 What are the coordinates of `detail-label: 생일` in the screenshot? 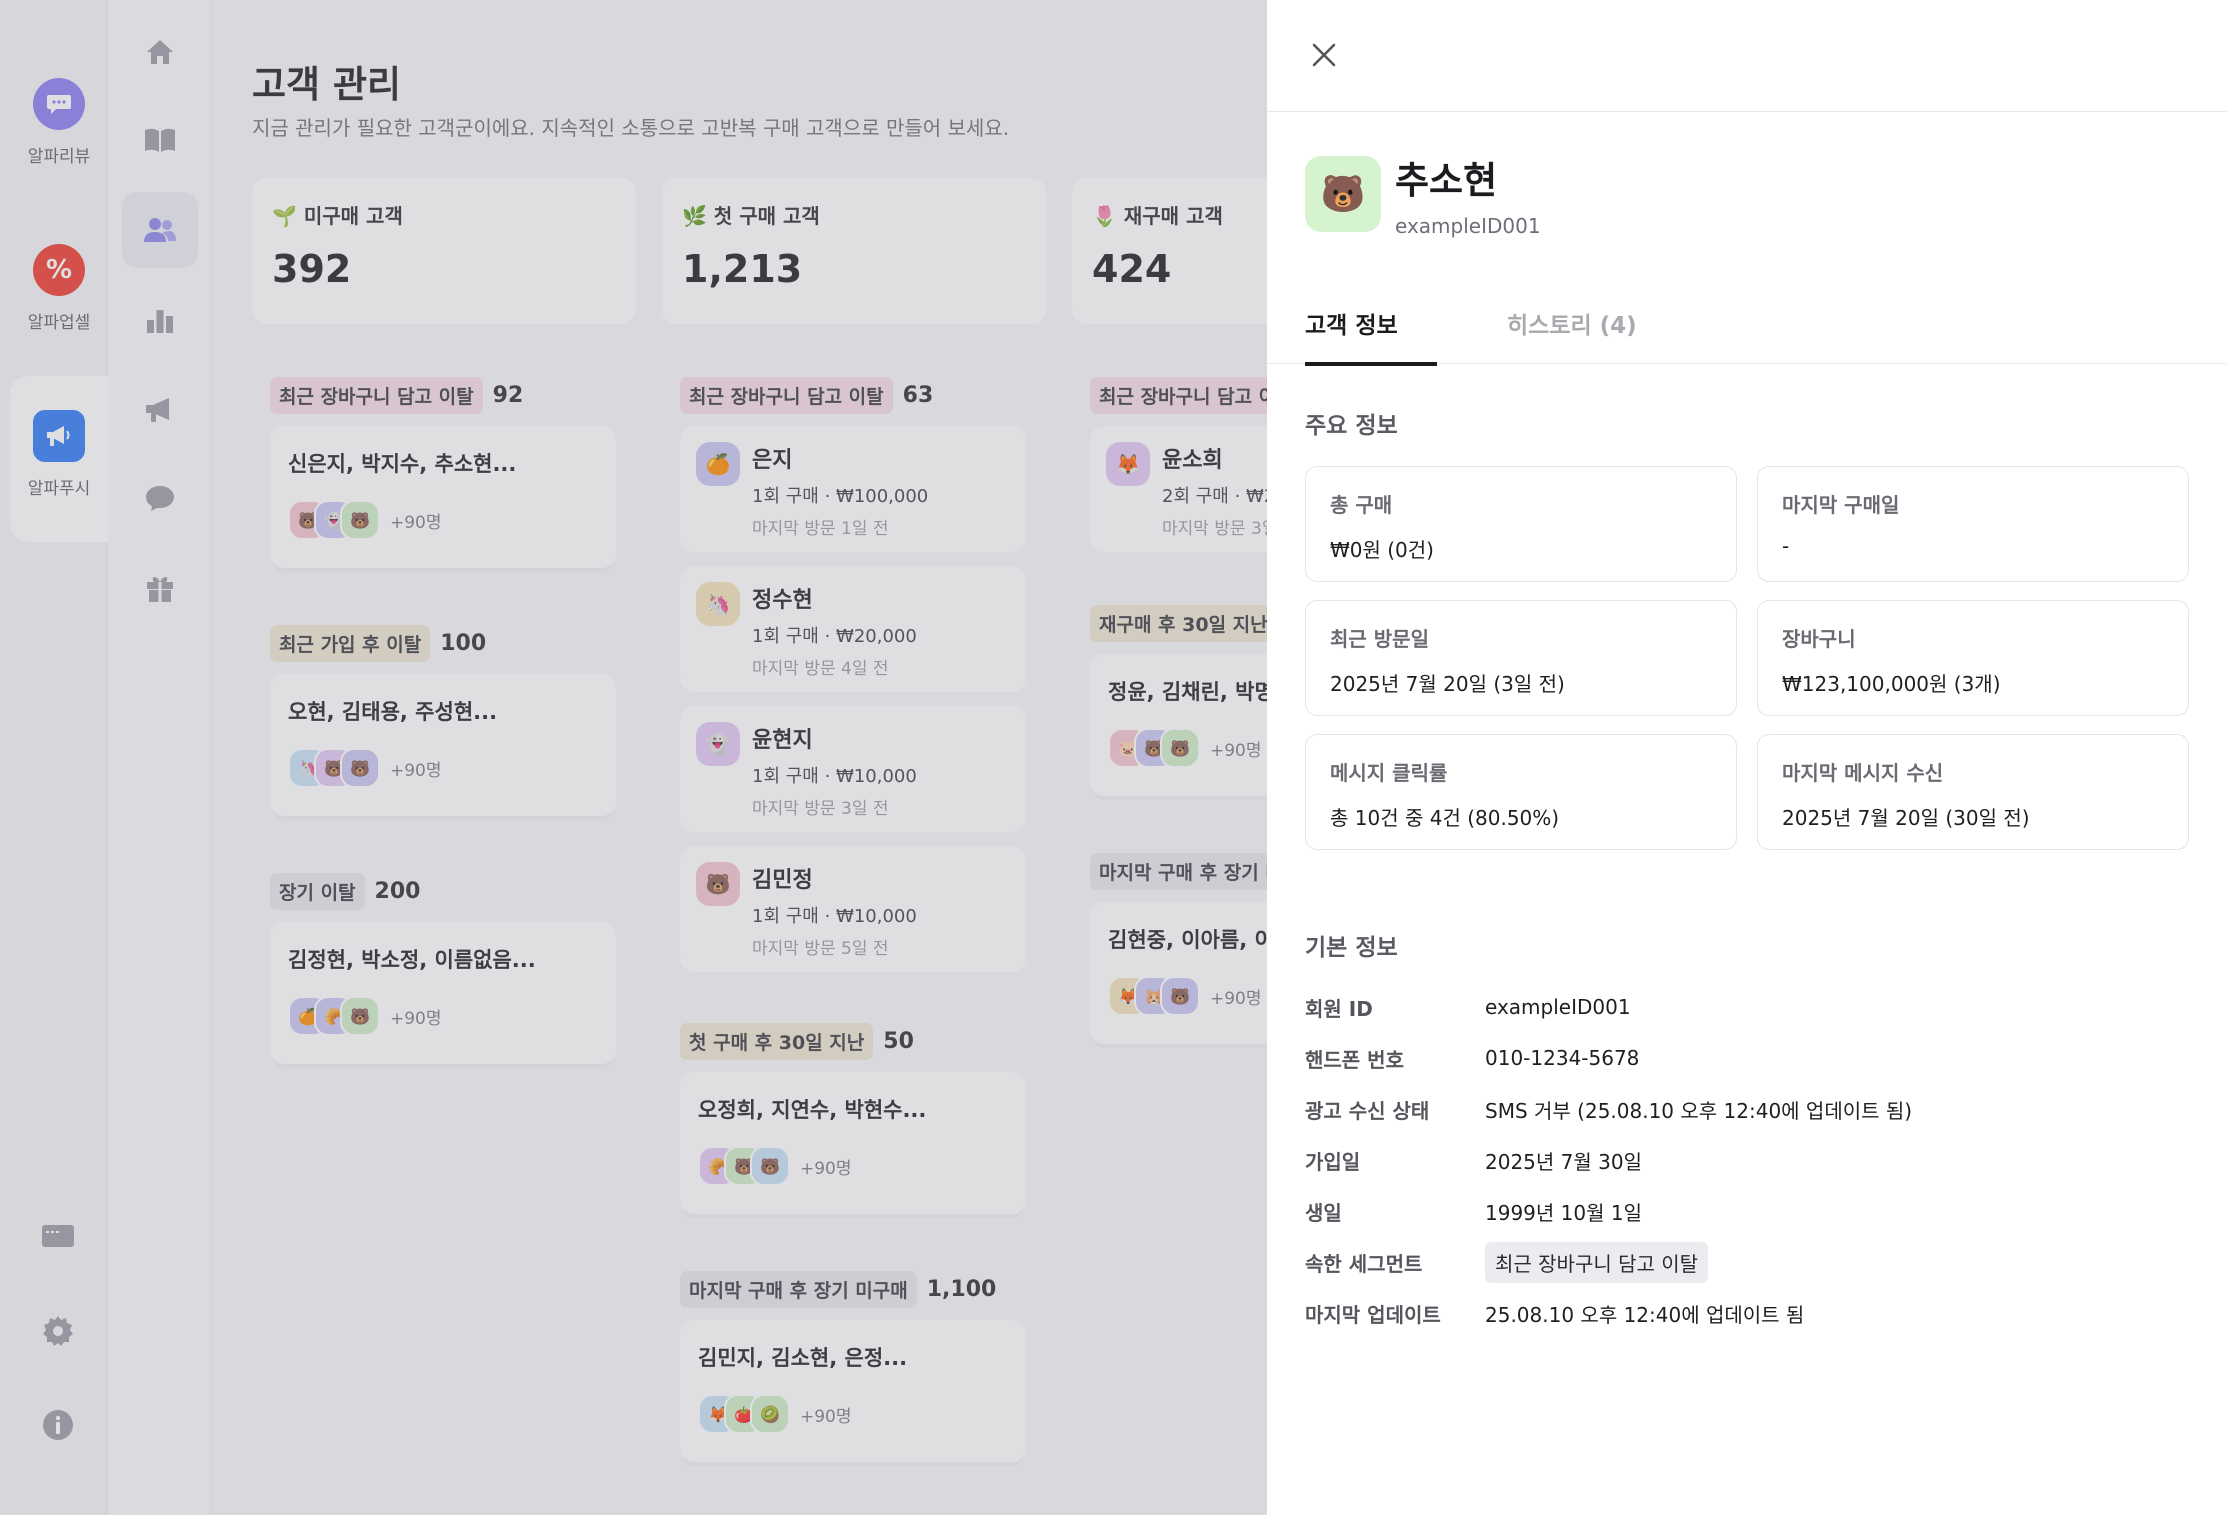 It's located at (1323, 1212).